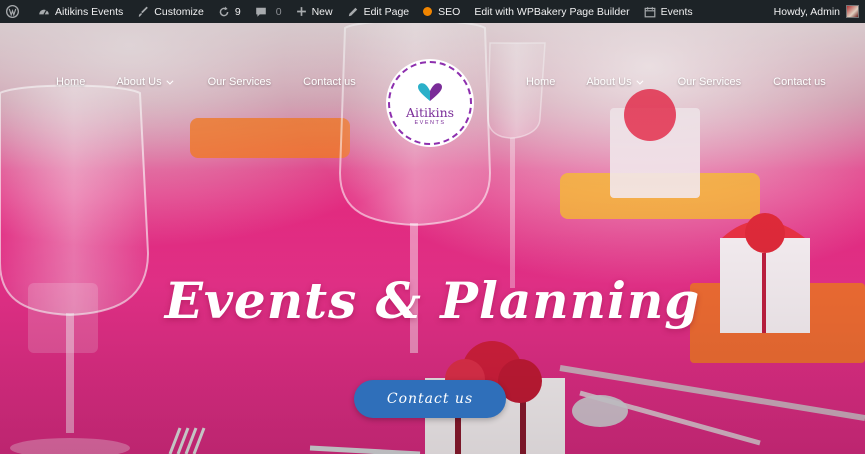 This screenshot has width=865, height=454. I want to click on events-link: Events, so click(668, 12).